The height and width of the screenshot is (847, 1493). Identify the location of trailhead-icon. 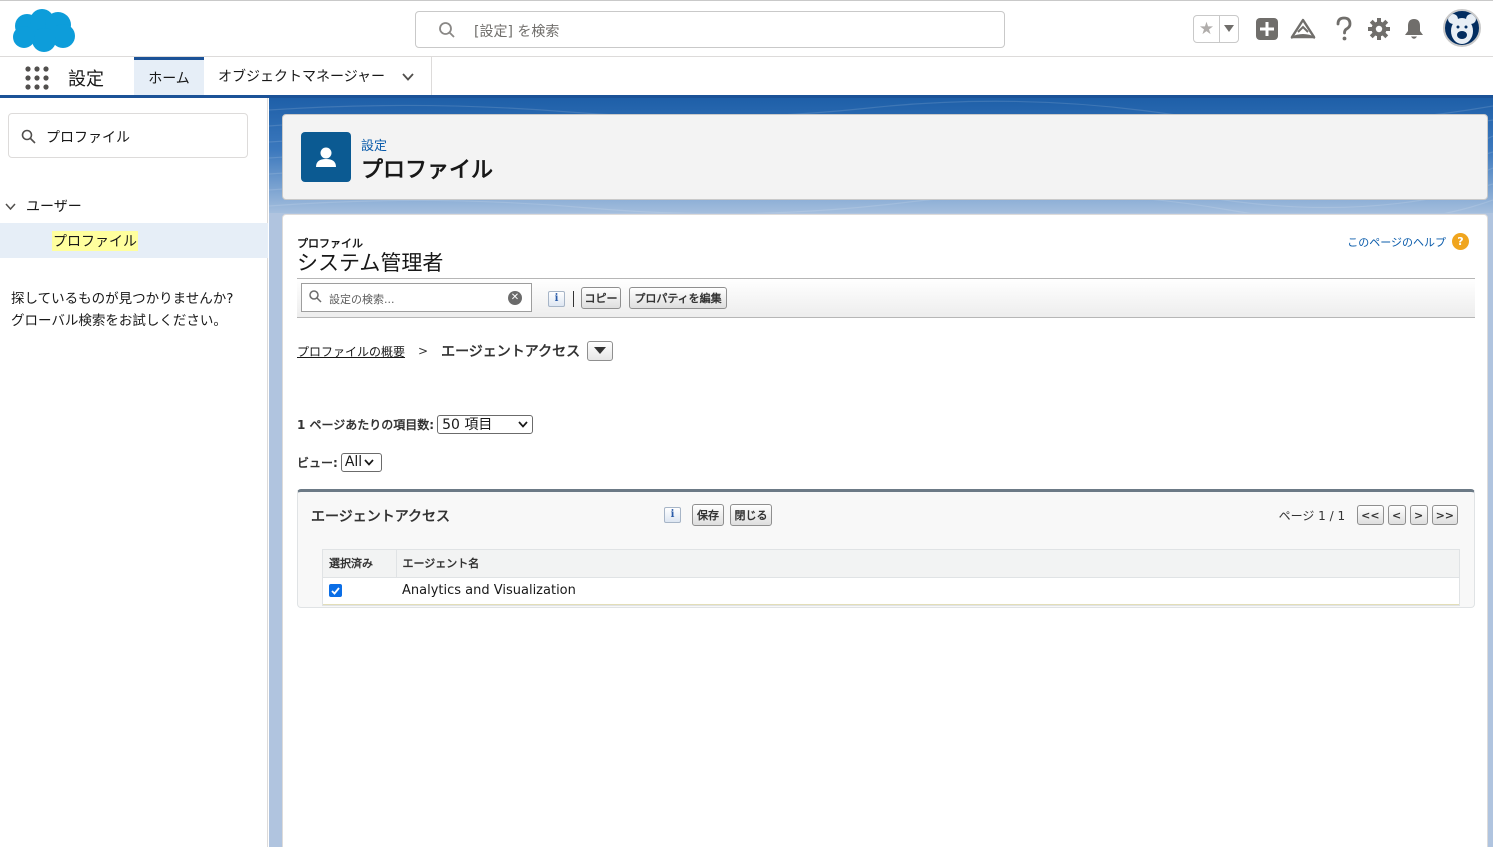
(1303, 29).